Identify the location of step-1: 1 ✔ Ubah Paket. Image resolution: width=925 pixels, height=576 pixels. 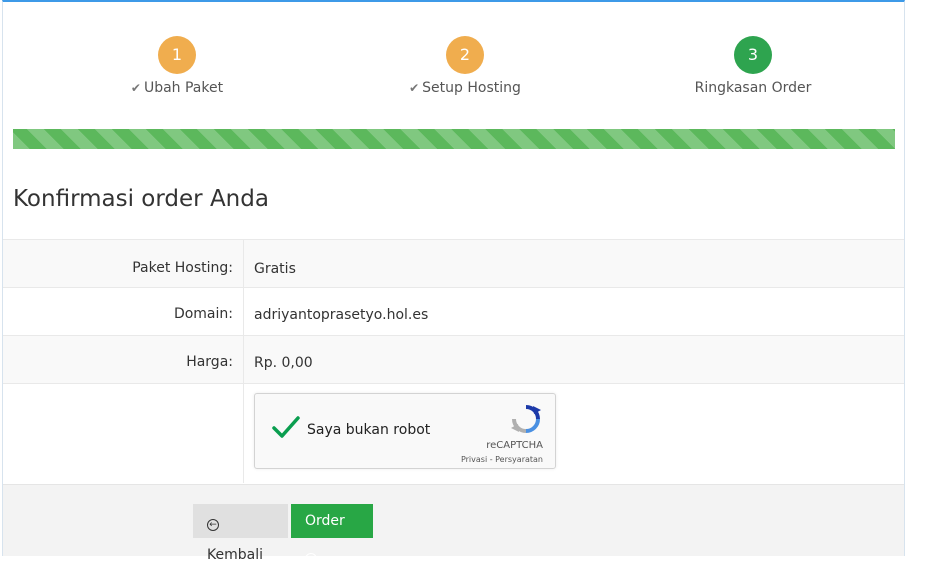
(177, 66).